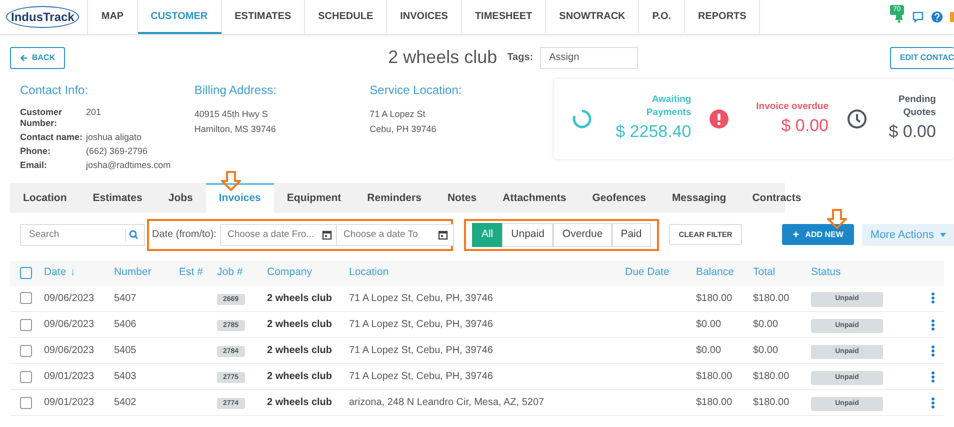 The image size is (954, 427). Describe the element at coordinates (82, 235) in the screenshot. I see `search-field: Search` at that location.